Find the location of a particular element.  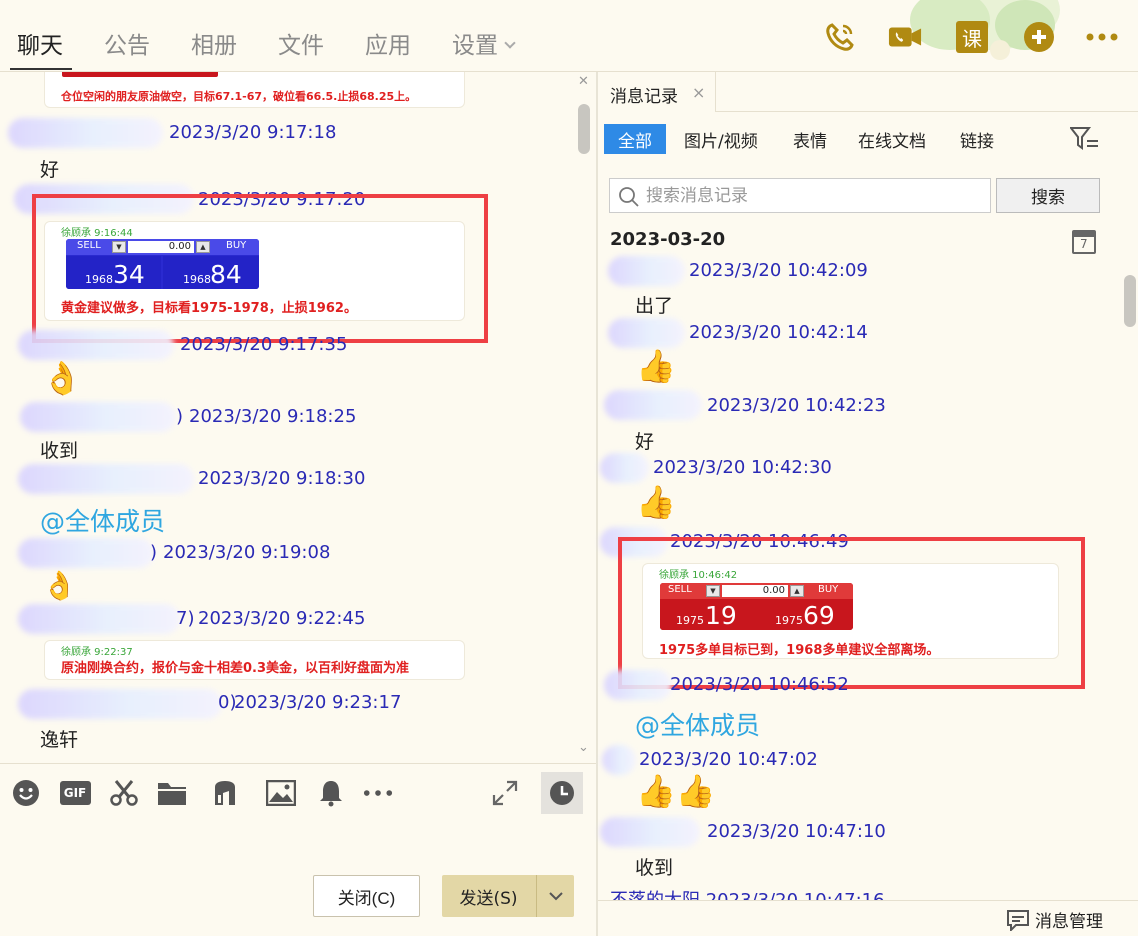

course-label: 课 is located at coordinates (972, 37).